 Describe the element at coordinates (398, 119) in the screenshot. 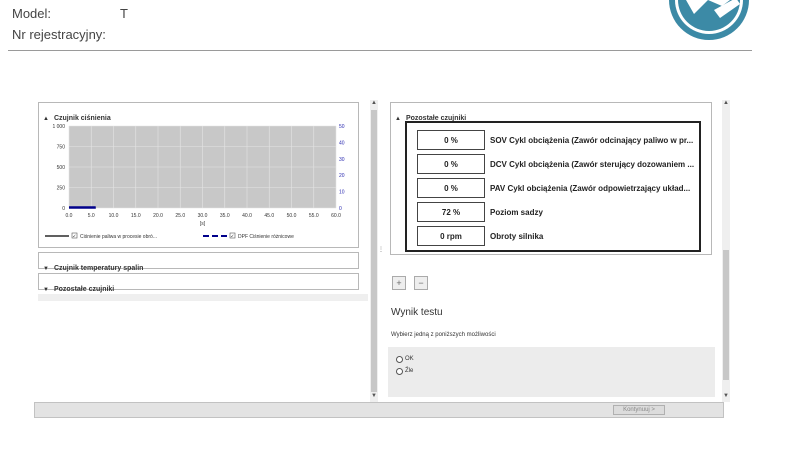

I see `collapse-triangle-icon: ▲` at that location.